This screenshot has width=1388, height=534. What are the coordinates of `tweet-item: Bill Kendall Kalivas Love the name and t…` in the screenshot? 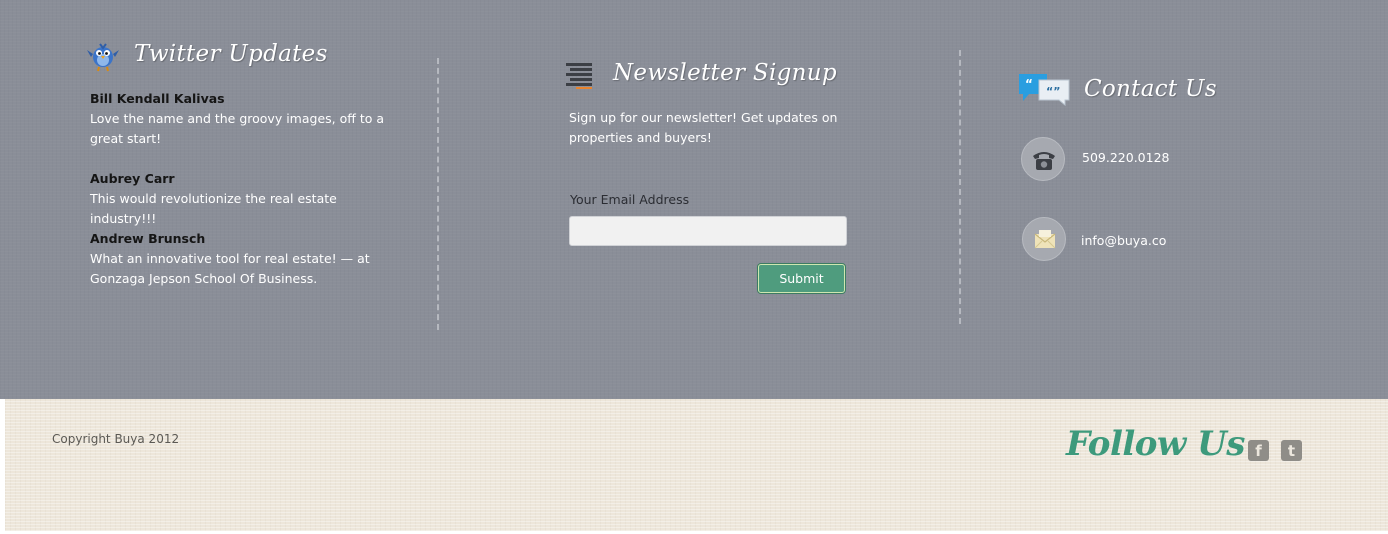 It's located at (240, 119).